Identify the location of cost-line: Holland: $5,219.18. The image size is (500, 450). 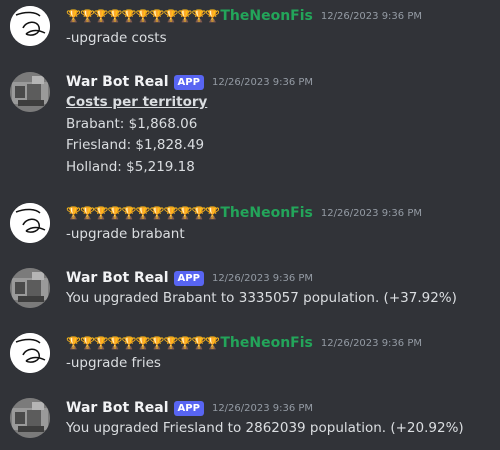
(130, 166).